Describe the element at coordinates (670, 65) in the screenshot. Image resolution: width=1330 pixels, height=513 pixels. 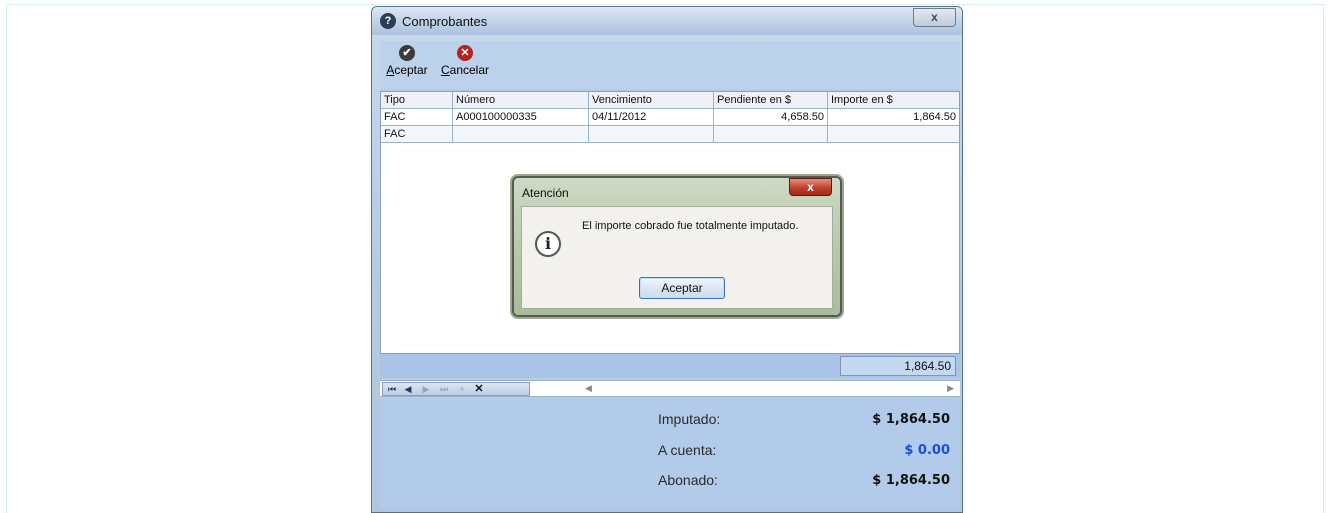
I see `toolbar: ✔ Aceptar ✕ Cancelar` at that location.